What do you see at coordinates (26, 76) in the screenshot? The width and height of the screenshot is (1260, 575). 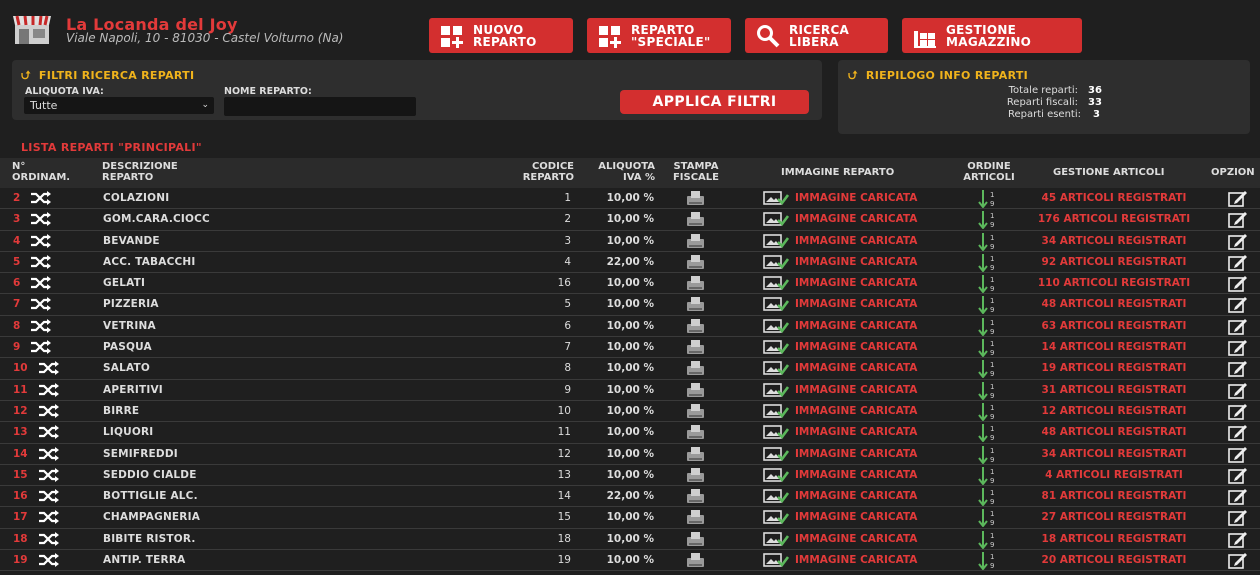 I see `collapse-chevron-icon: ⮍` at bounding box center [26, 76].